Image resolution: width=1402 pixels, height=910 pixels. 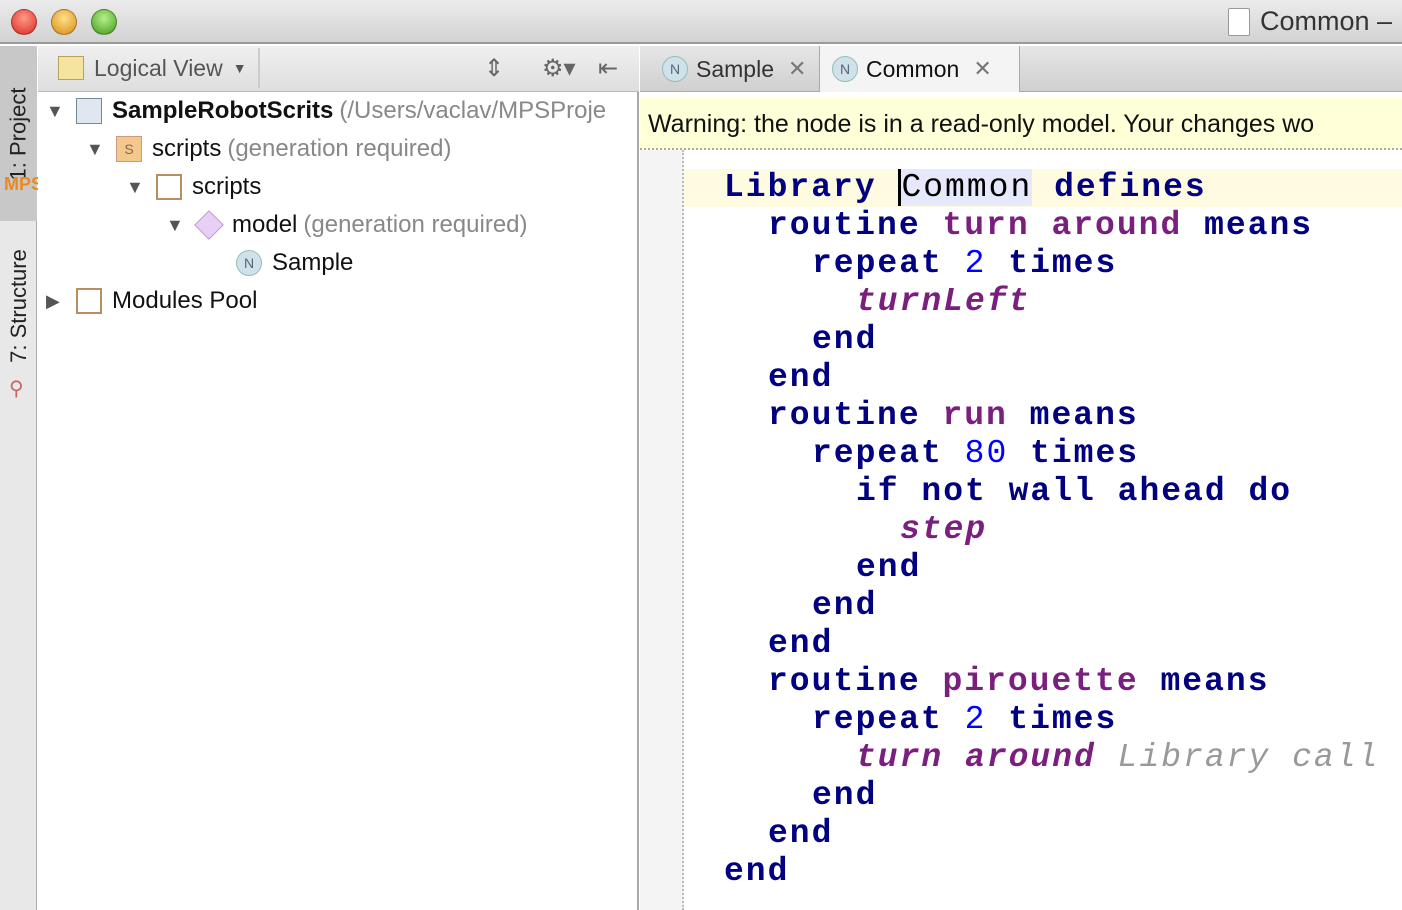 I want to click on keyword: times, so click(x=1063, y=719).